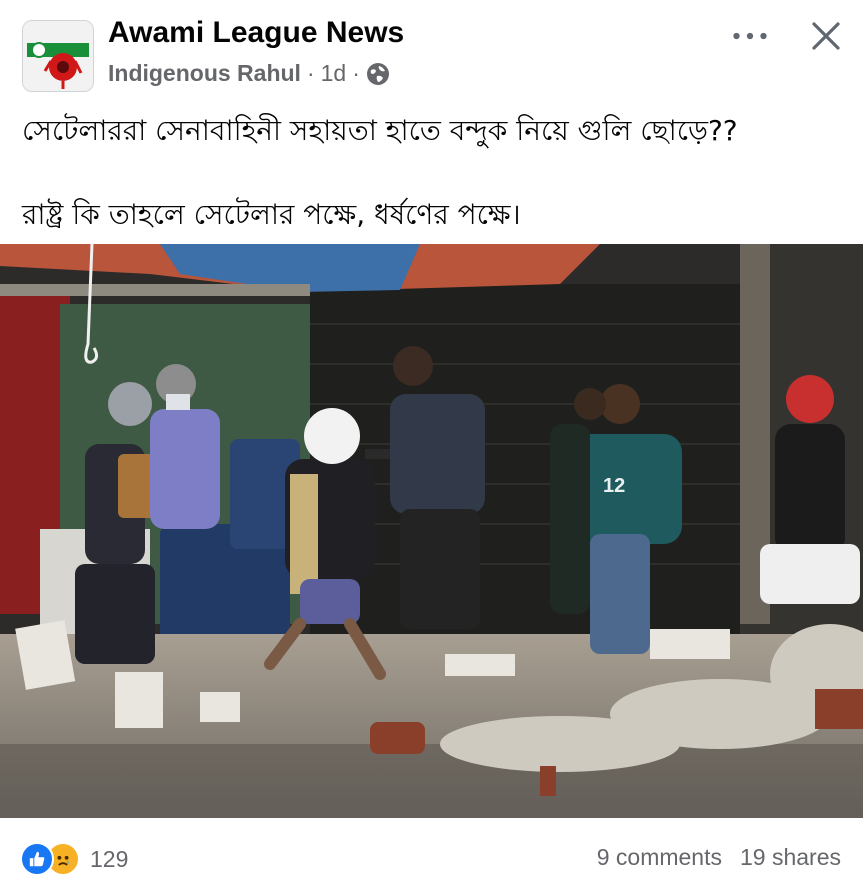 The width and height of the screenshot is (863, 894). What do you see at coordinates (431, 860) in the screenshot?
I see `post-footer: 129 9 comments 19 shares` at bounding box center [431, 860].